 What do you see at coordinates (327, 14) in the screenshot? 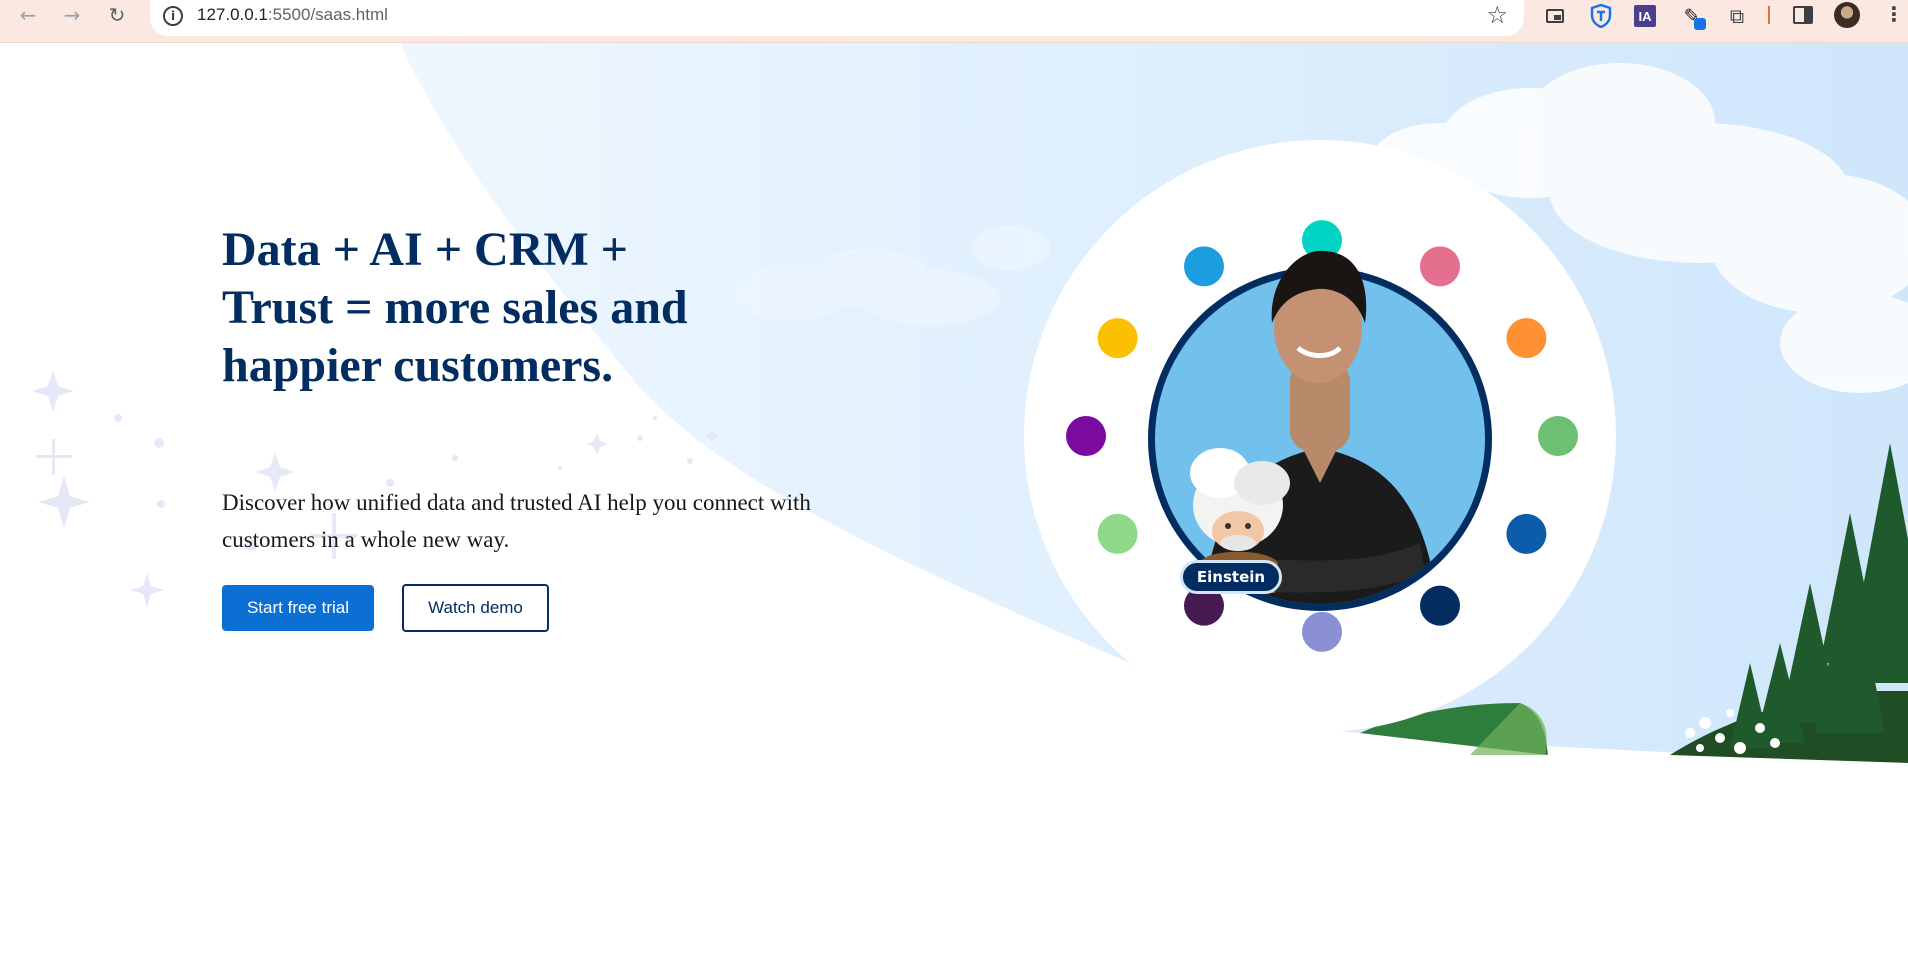
I see `url-path: :5500/saas.html` at bounding box center [327, 14].